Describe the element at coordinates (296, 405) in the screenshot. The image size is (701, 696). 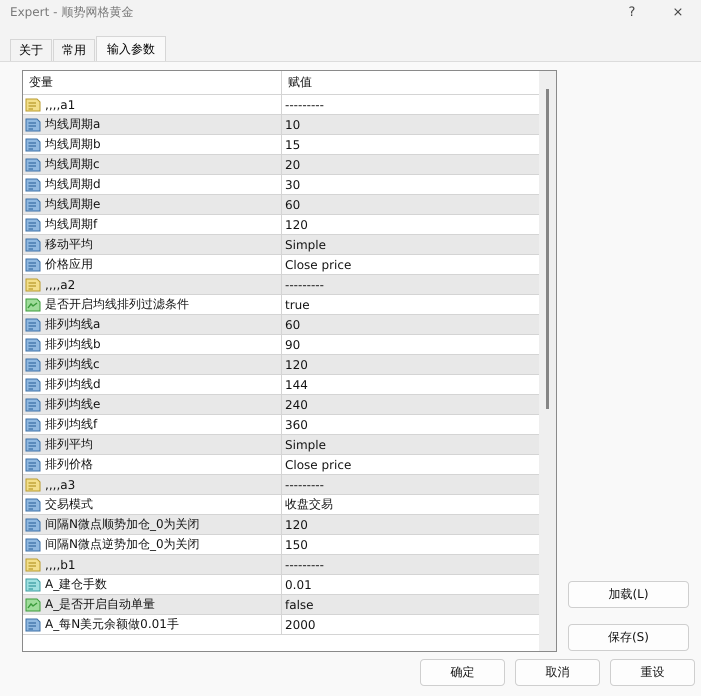
I see `parameter-value: 240` at that location.